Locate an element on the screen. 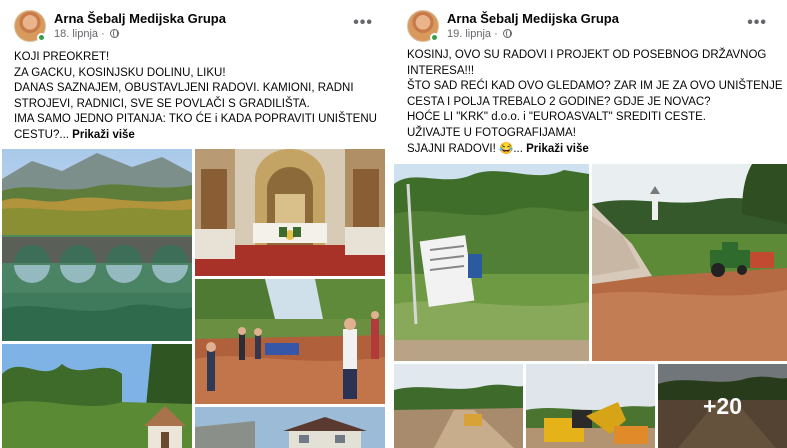 The image size is (787, 448). people-excavation-photo is located at coordinates (290, 341).